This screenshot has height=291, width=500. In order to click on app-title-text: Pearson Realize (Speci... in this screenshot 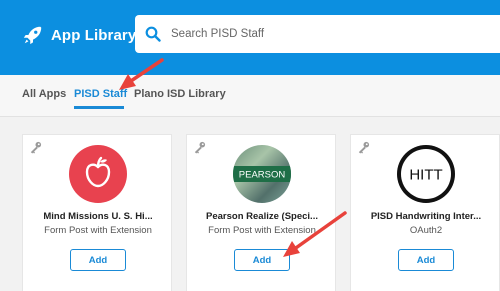, I will do `click(262, 216)`.